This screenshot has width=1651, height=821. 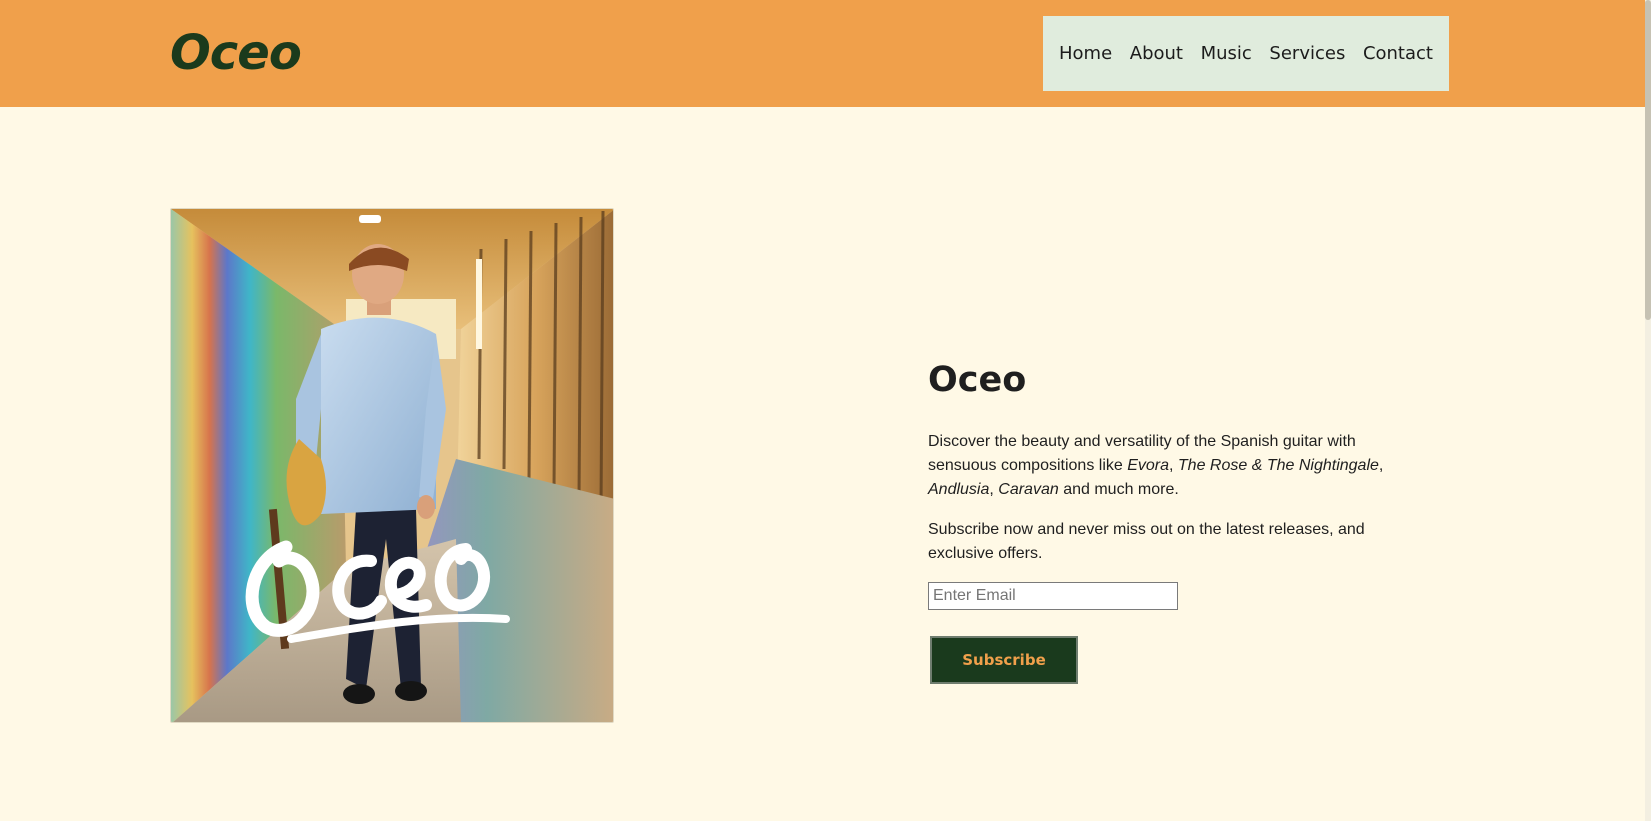 I want to click on nav-home-link: Home, so click(x=1085, y=53).